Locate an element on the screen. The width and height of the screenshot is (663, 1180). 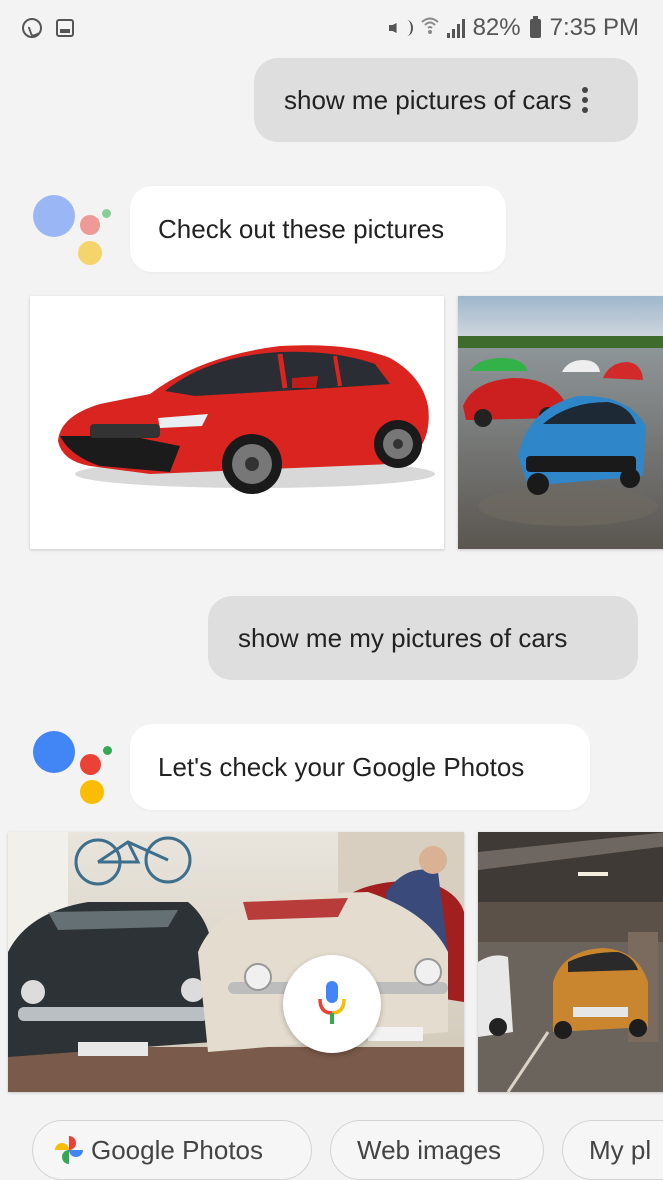
whatsapp-icon is located at coordinates (32, 28).